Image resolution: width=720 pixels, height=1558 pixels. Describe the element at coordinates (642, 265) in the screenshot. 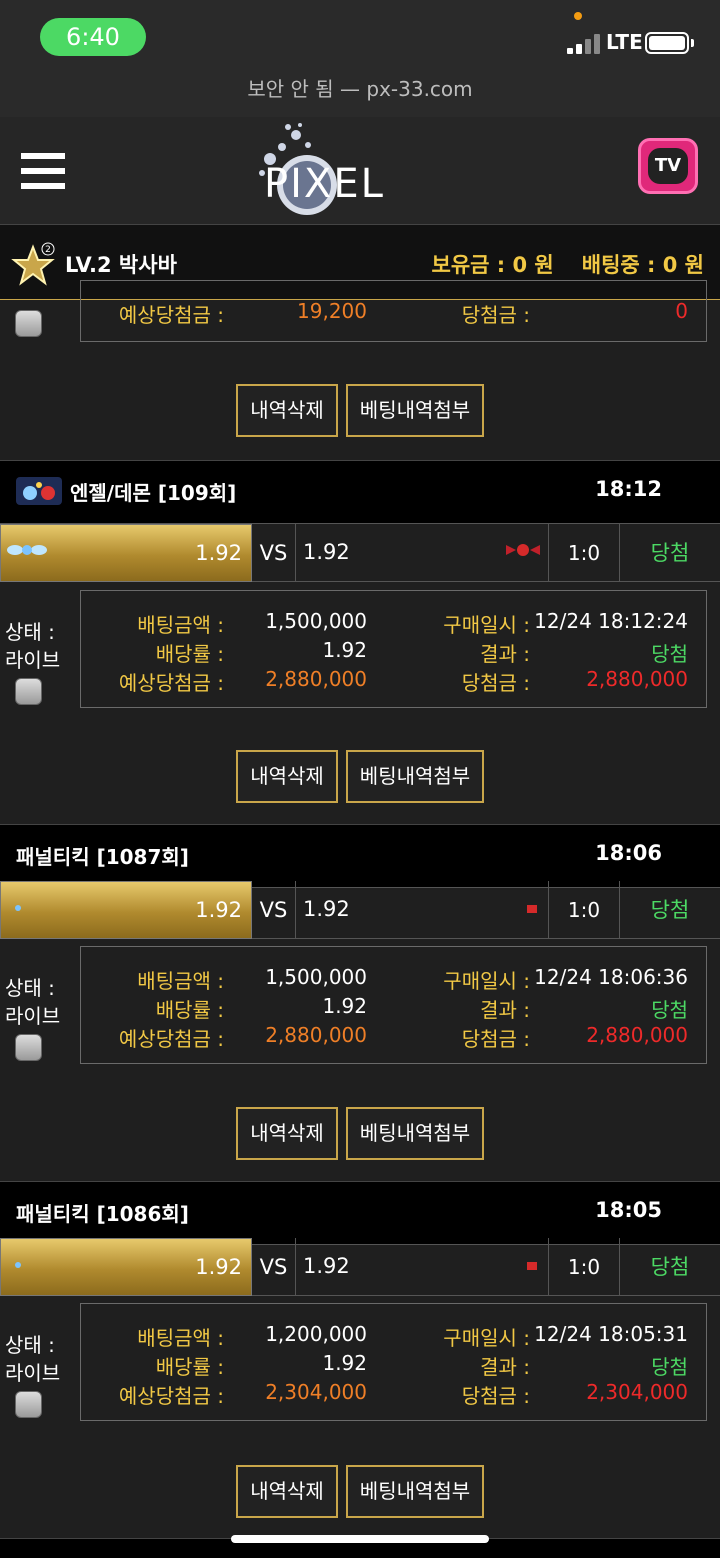

I see `betting-text: 배팅중 : 0 원` at that location.